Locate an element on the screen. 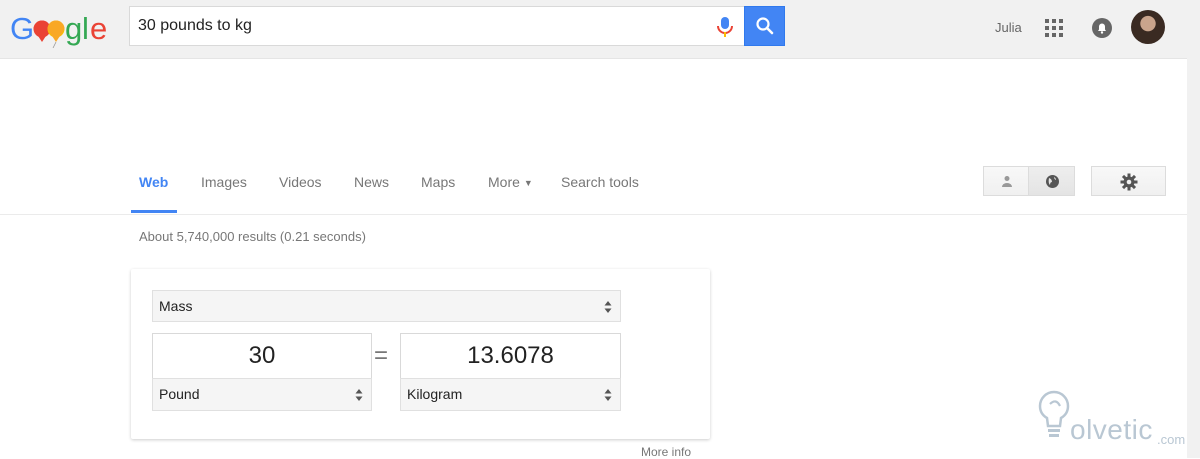 This screenshot has height=459, width=1200. tab-web: Web is located at coordinates (153, 193).